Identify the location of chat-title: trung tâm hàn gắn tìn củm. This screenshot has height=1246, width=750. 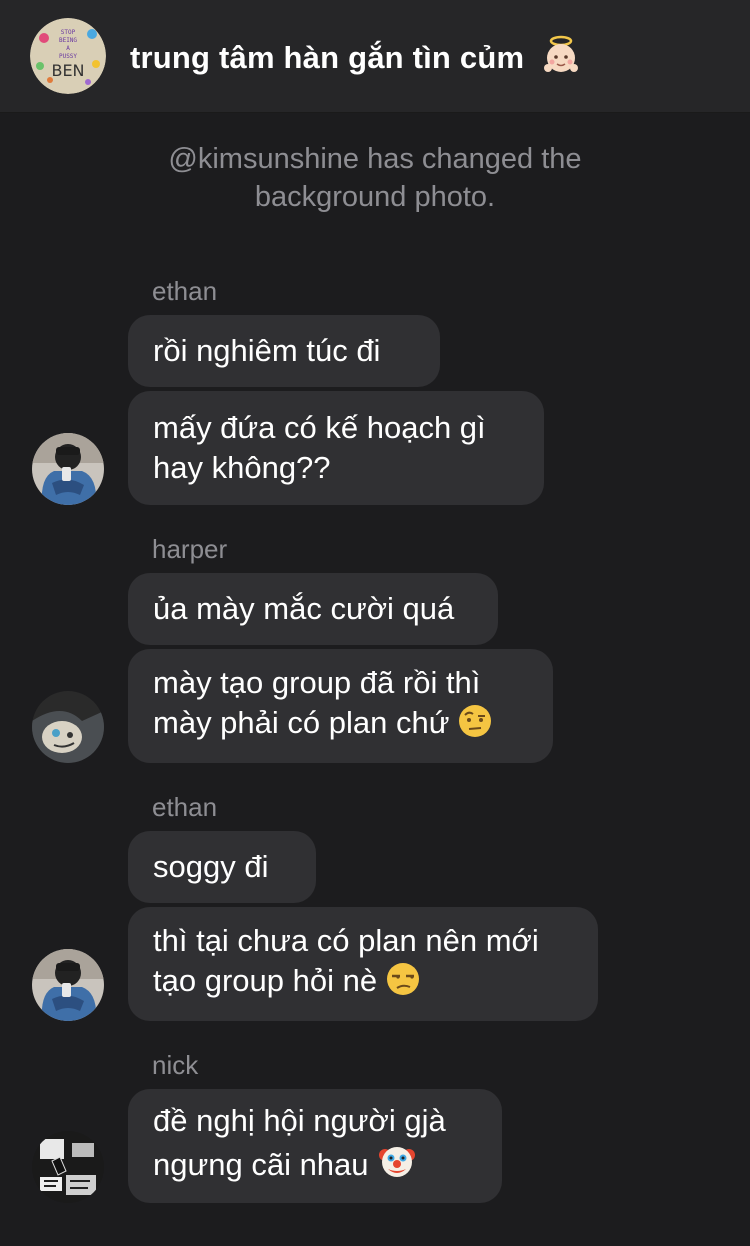
(355, 58).